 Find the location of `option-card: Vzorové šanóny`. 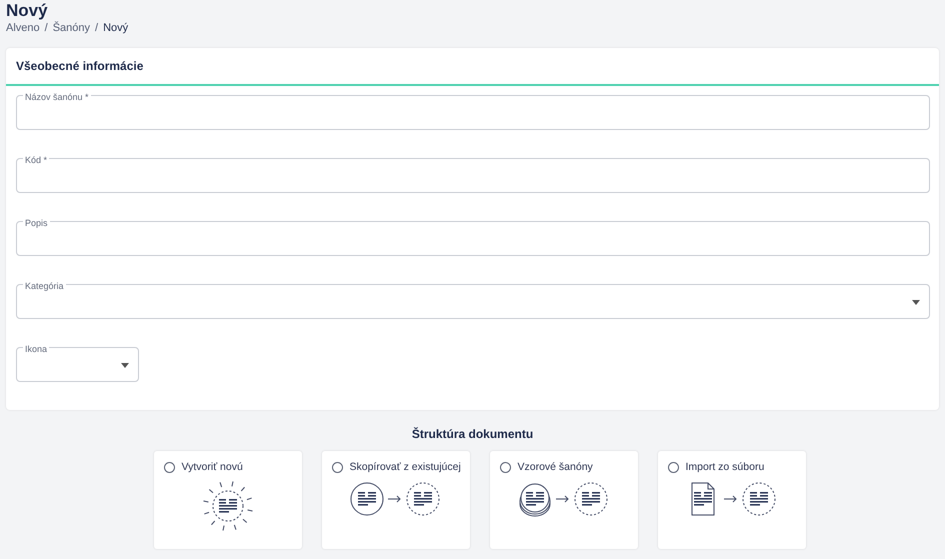

option-card: Vzorové šanóny is located at coordinates (564, 500).